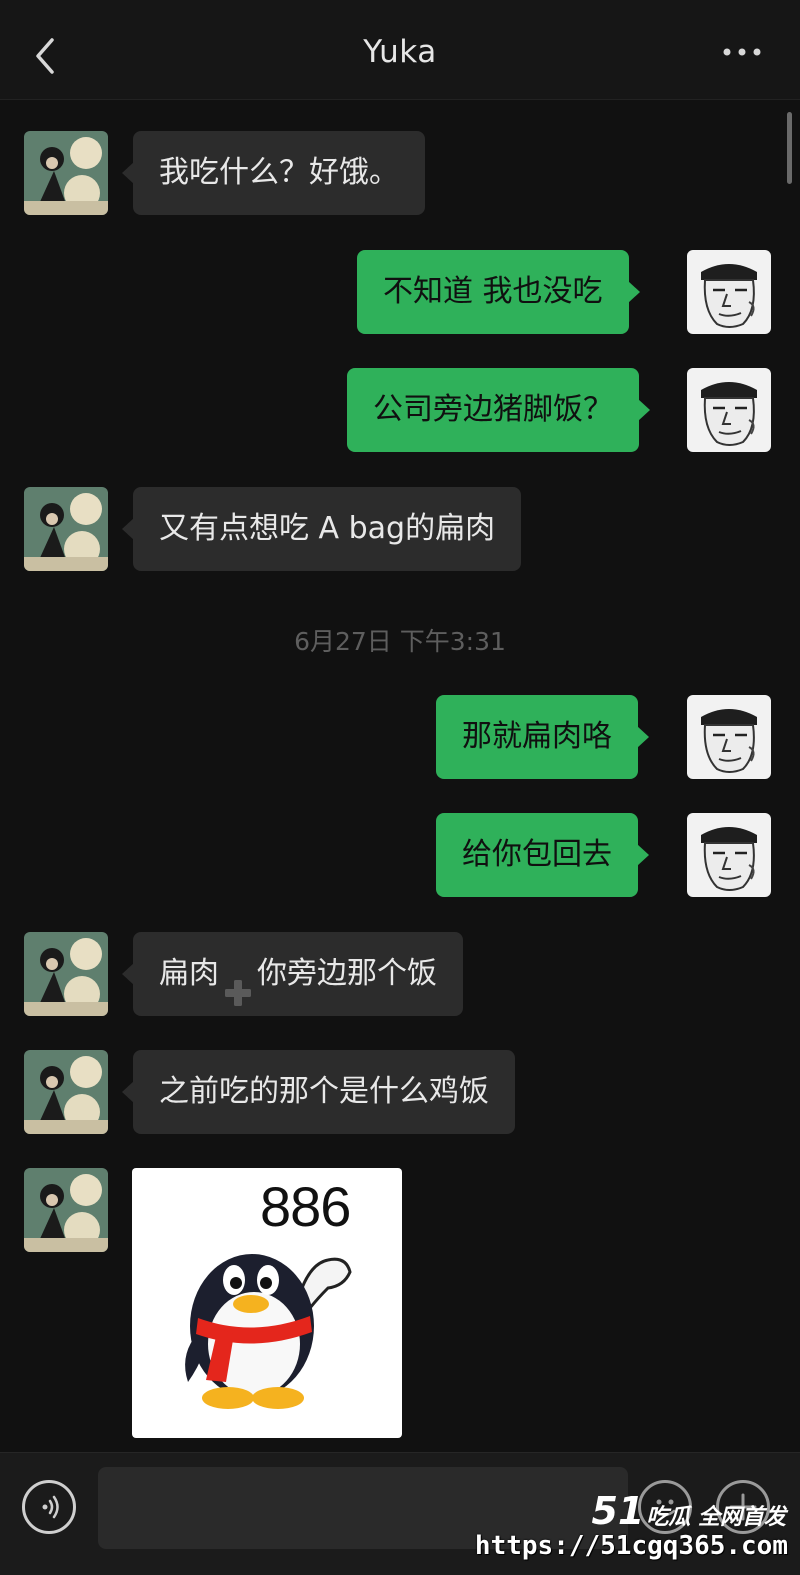 The height and width of the screenshot is (1575, 800). Describe the element at coordinates (279, 172) in the screenshot. I see `message-text: 我吃什么？好饿。` at that location.